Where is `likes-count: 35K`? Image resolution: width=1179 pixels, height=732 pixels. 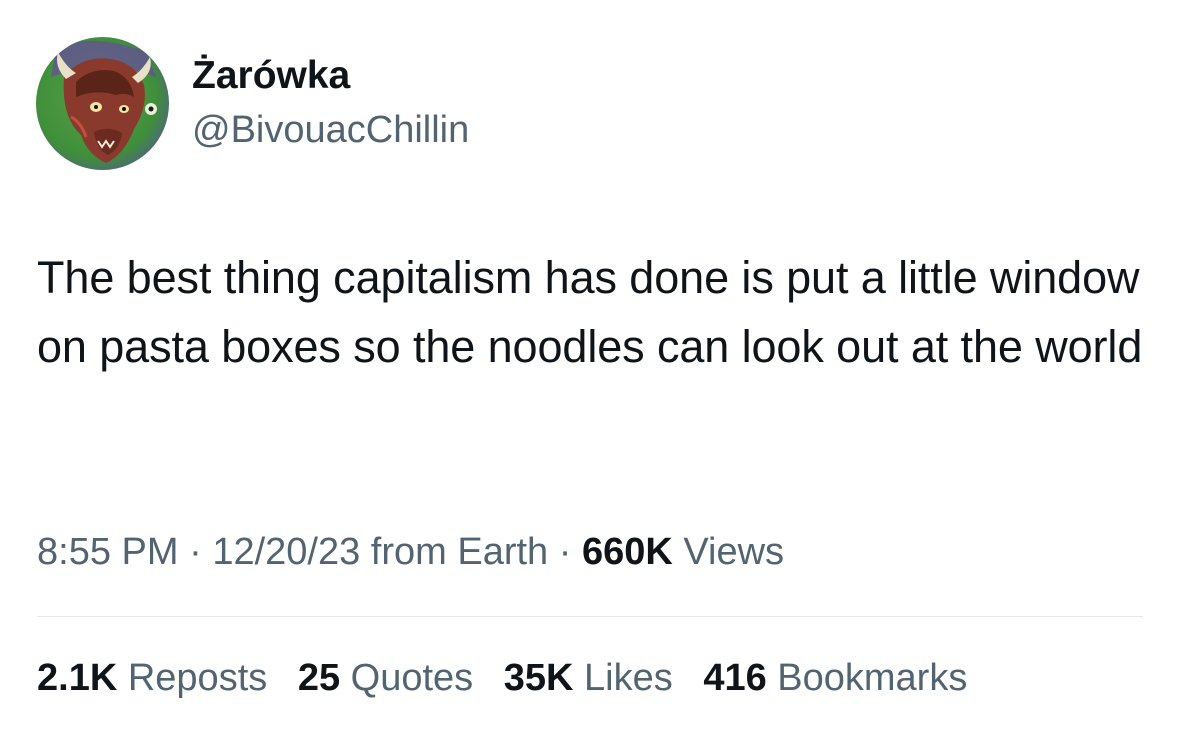
likes-count: 35K is located at coordinates (538, 678).